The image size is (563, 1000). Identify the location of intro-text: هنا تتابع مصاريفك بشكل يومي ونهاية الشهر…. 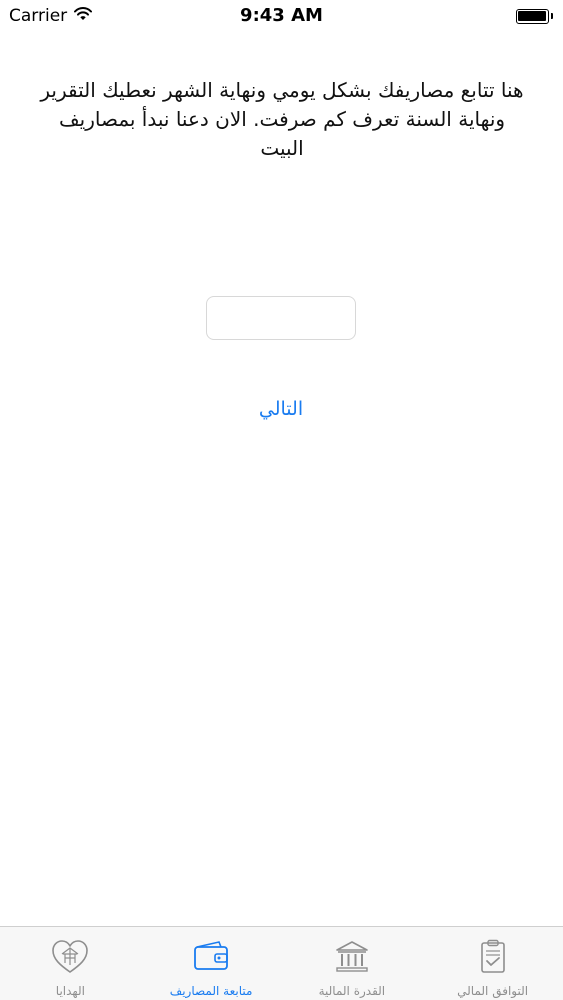
(282, 119).